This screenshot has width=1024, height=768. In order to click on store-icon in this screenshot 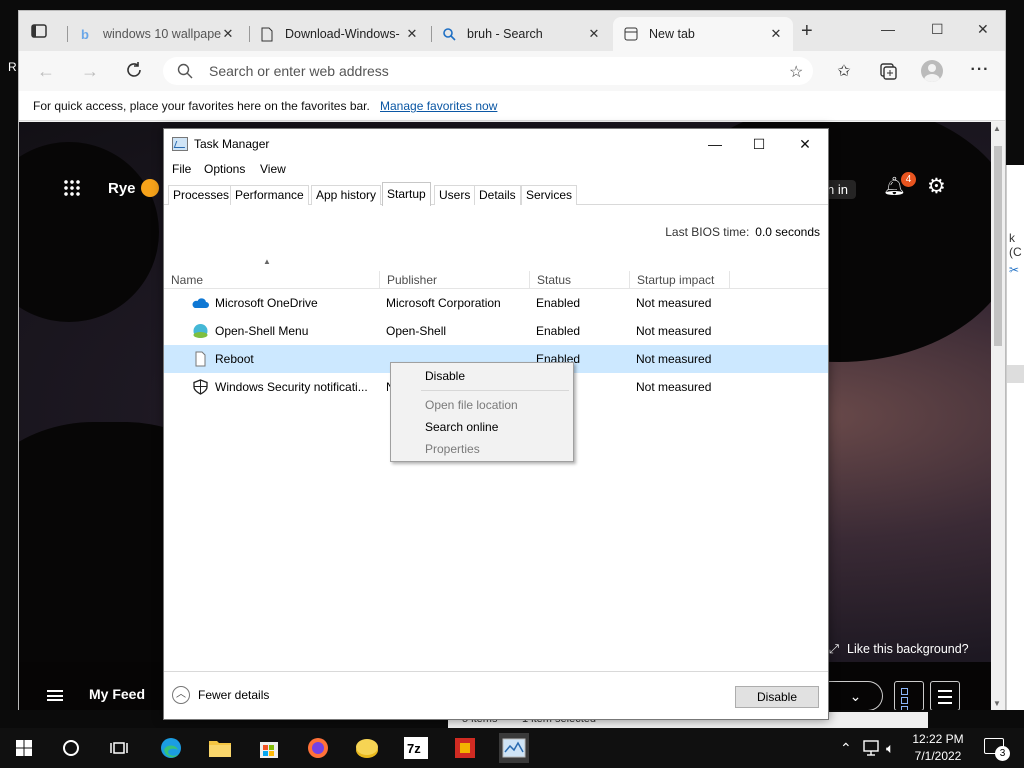, I will do `click(269, 748)`.